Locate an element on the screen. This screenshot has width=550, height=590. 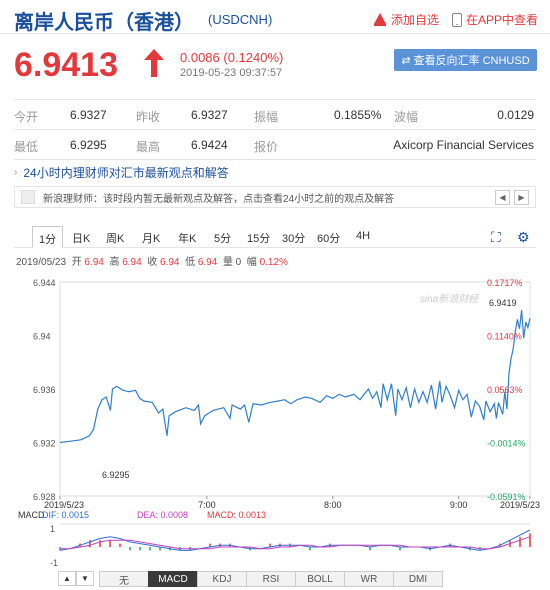
x-tick-label: 9:00 is located at coordinates (459, 505).